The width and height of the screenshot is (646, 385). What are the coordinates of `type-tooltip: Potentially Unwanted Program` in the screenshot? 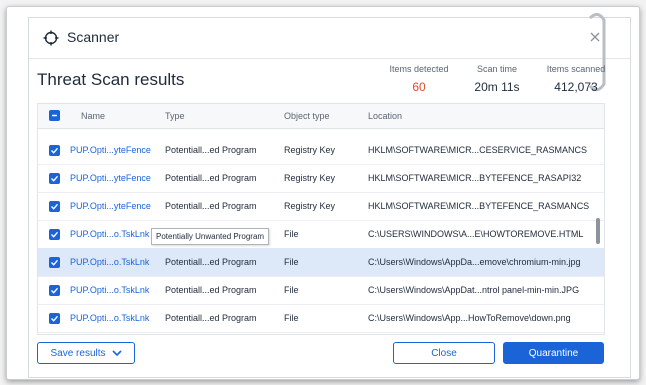 It's located at (210, 236).